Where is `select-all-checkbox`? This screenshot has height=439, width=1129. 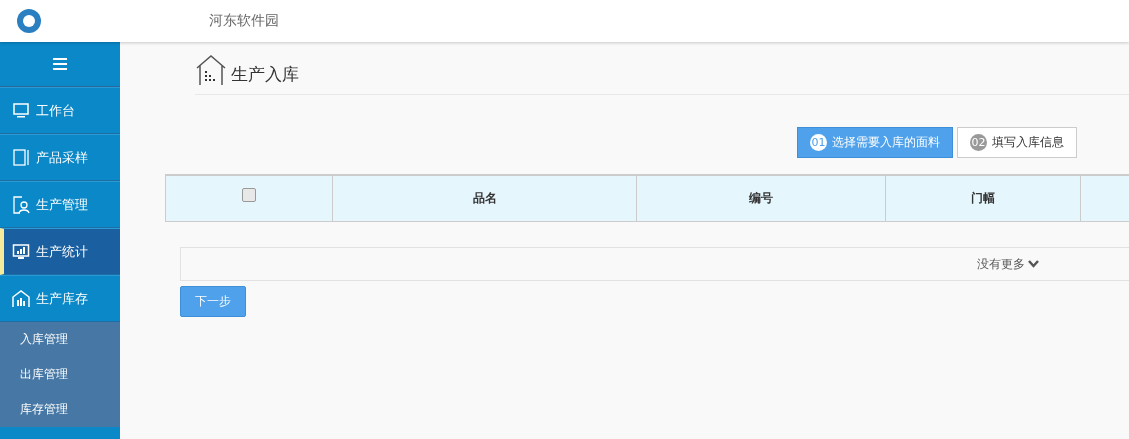 select-all-checkbox is located at coordinates (249, 194).